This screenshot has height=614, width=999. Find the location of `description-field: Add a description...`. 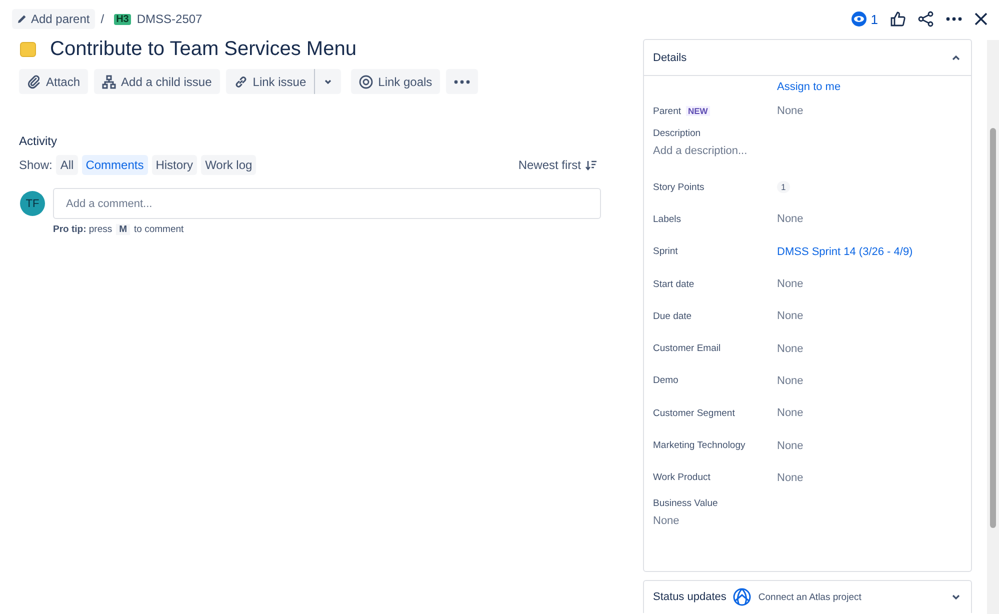

description-field: Add a description... is located at coordinates (807, 151).